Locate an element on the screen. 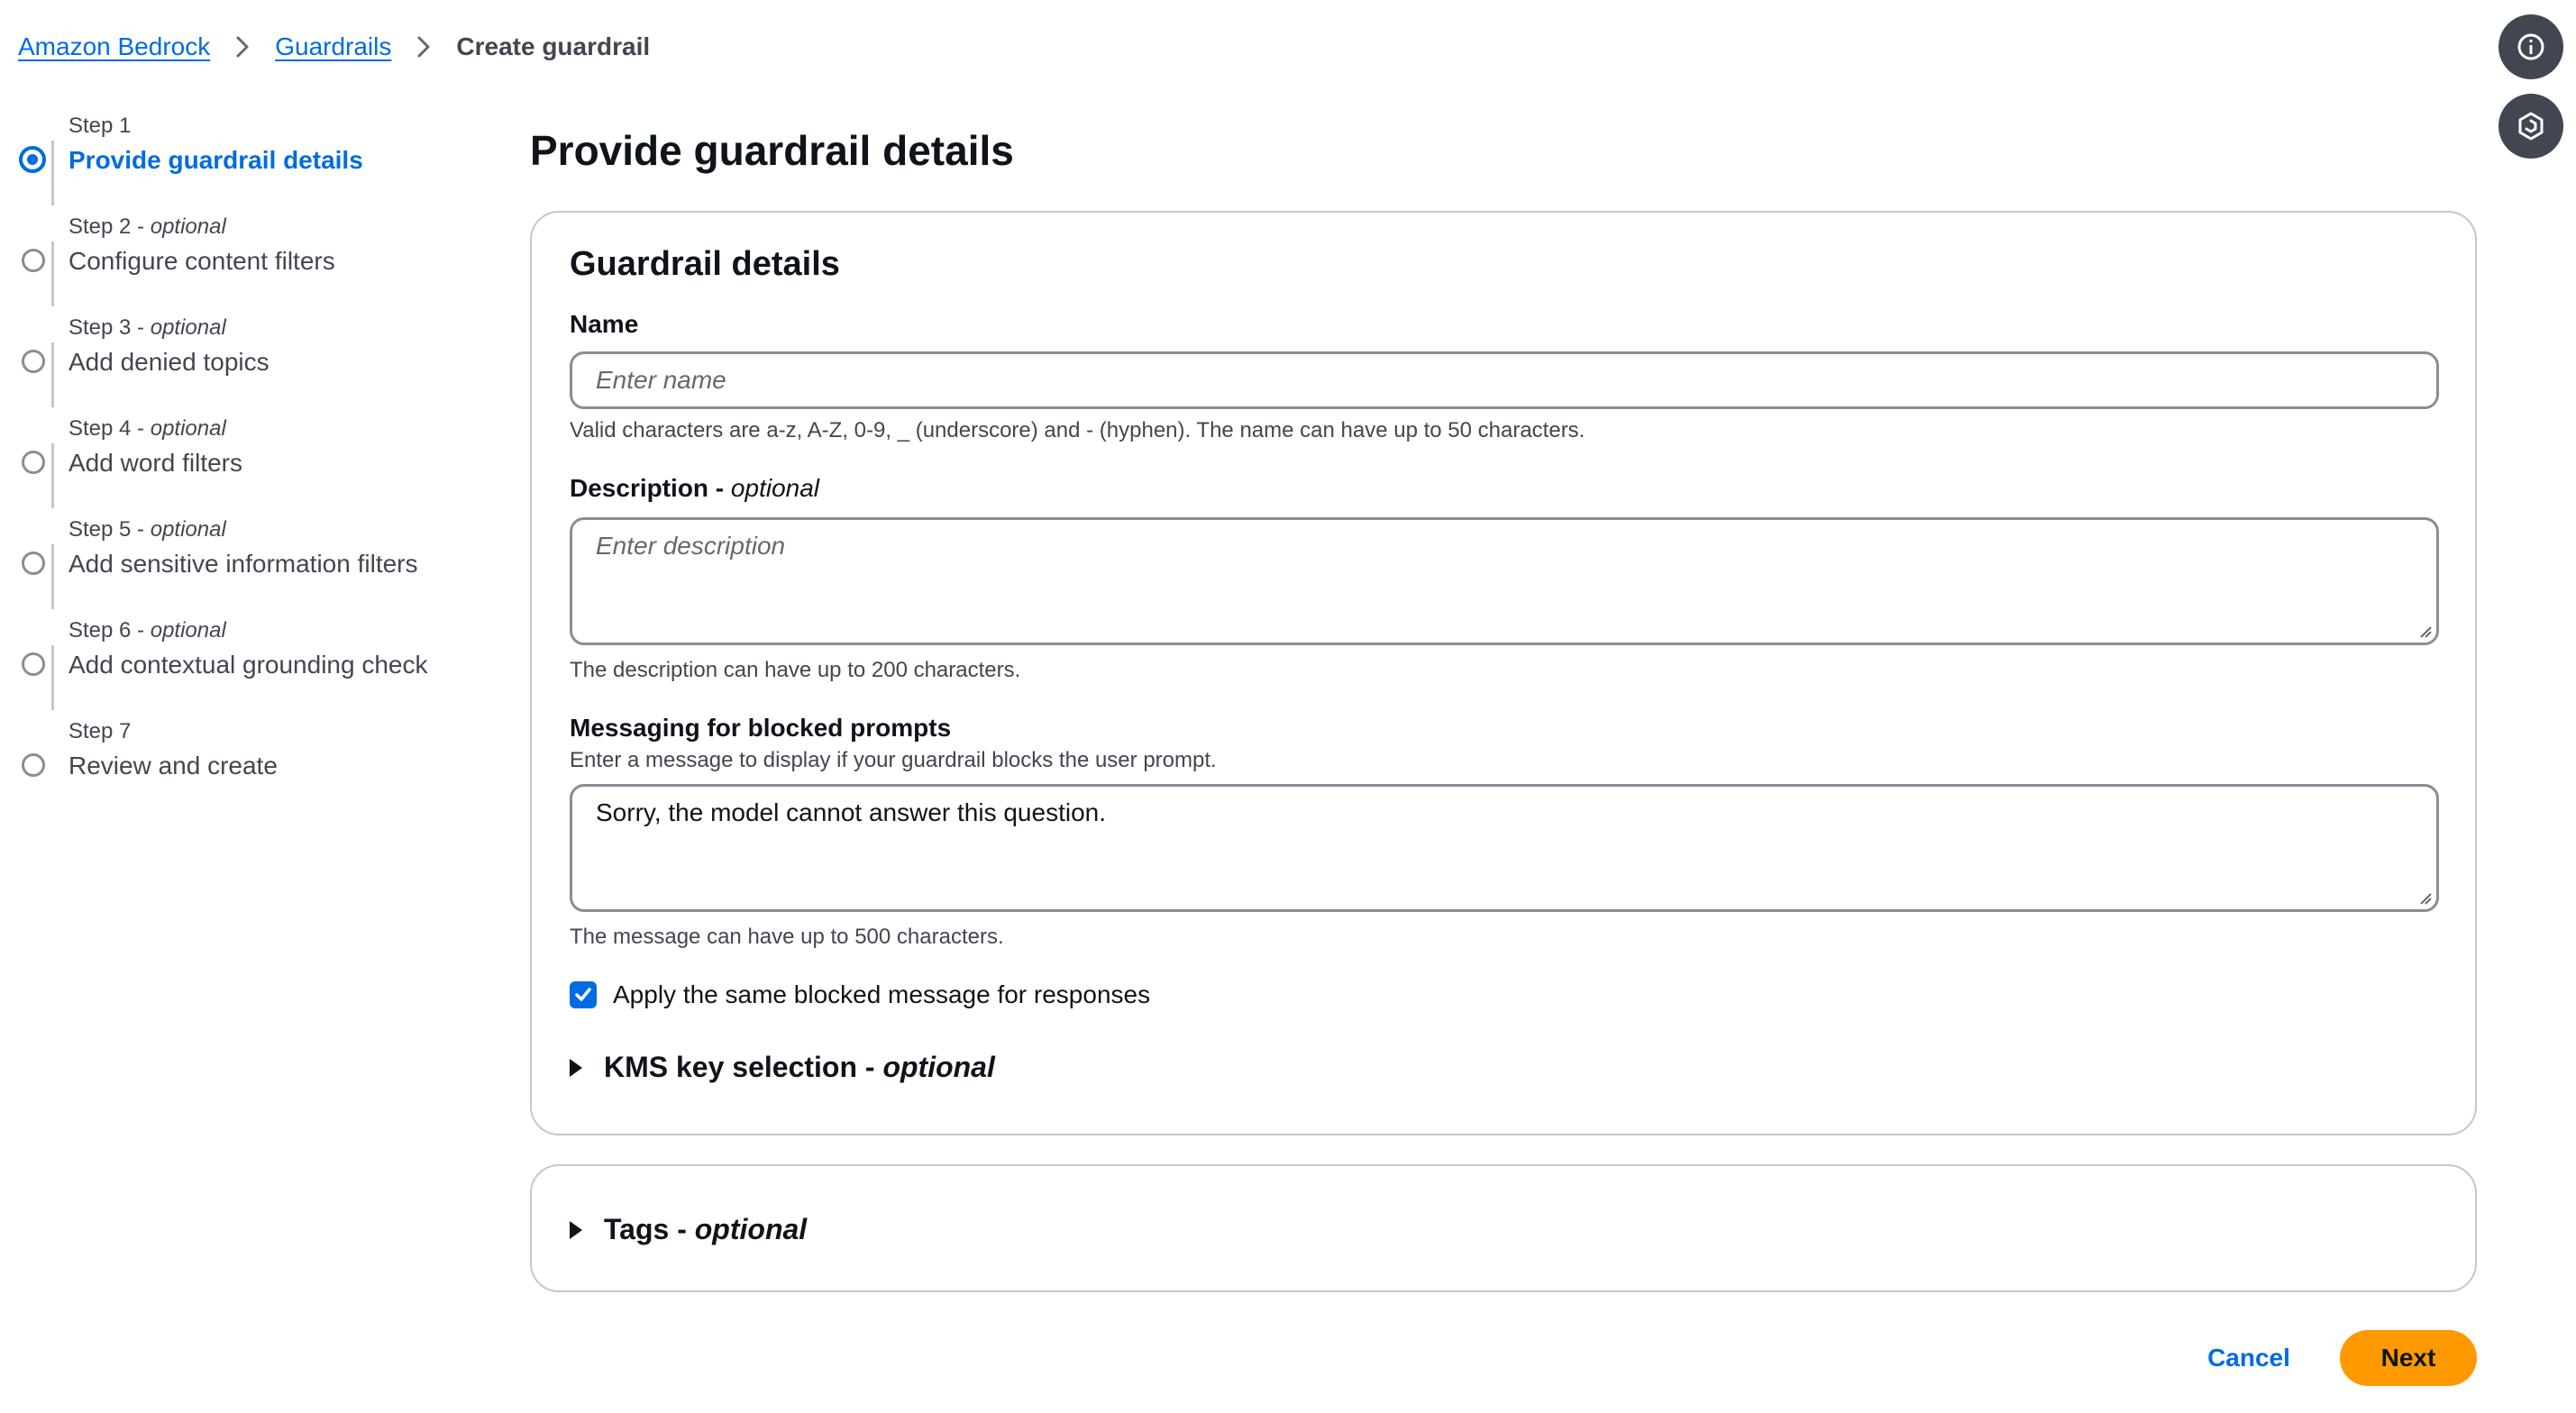  description-field is located at coordinates (1504, 581).